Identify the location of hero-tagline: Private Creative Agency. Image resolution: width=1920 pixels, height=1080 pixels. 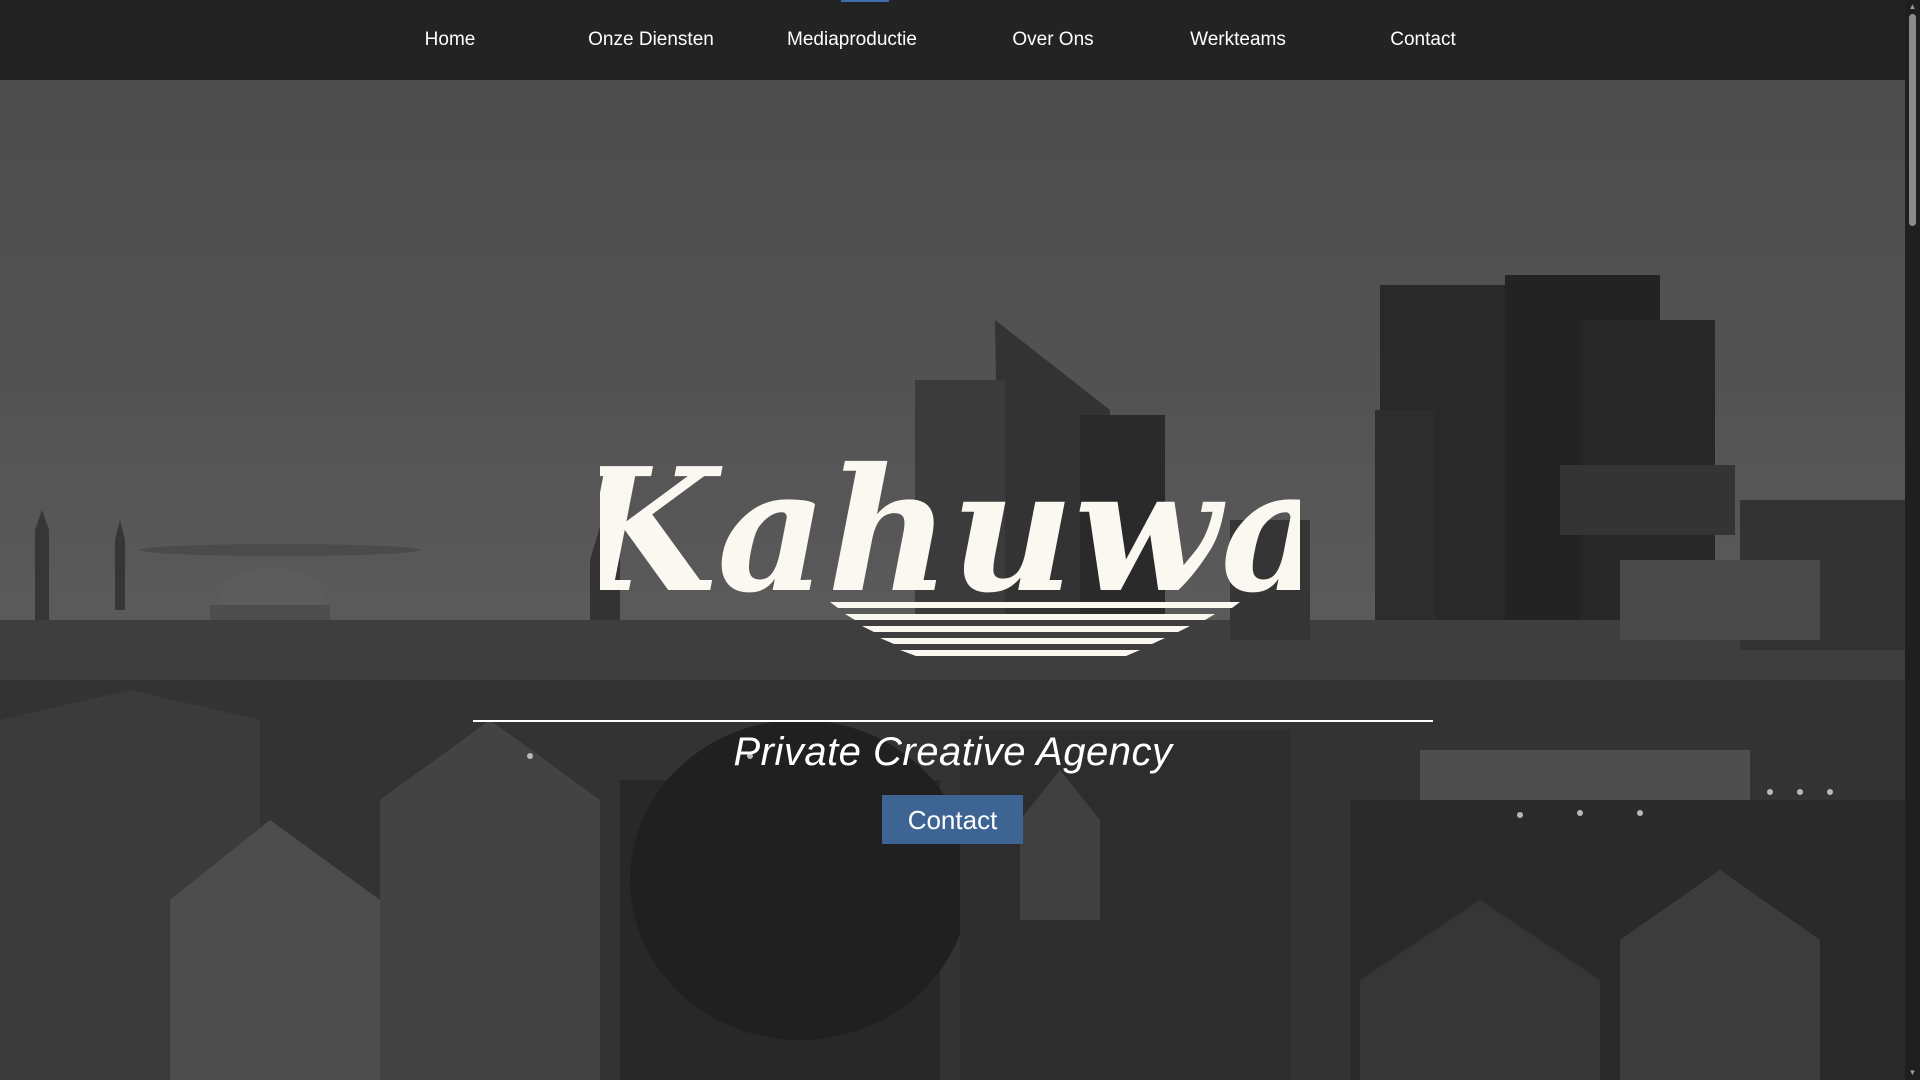
(953, 752).